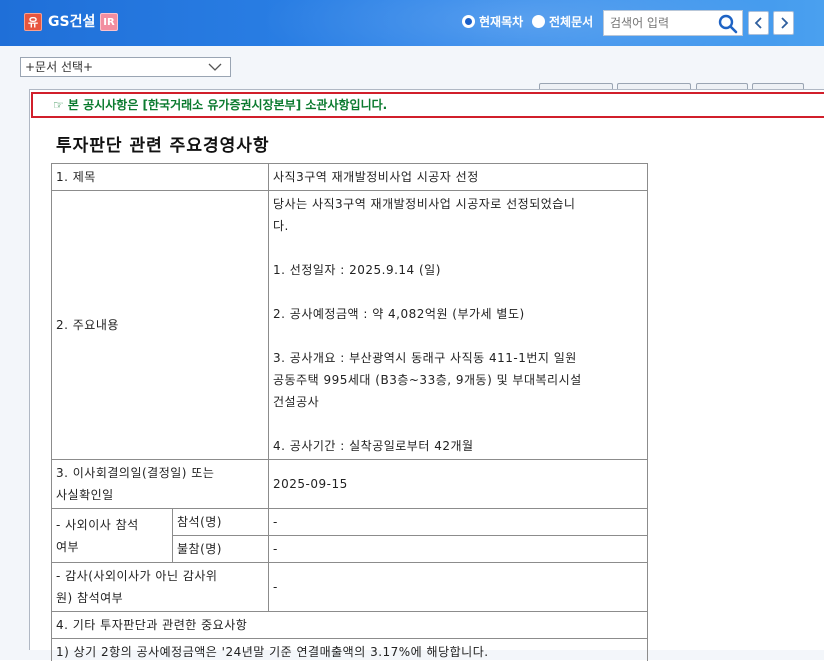 The width and height of the screenshot is (824, 661). I want to click on search-input, so click(662, 23).